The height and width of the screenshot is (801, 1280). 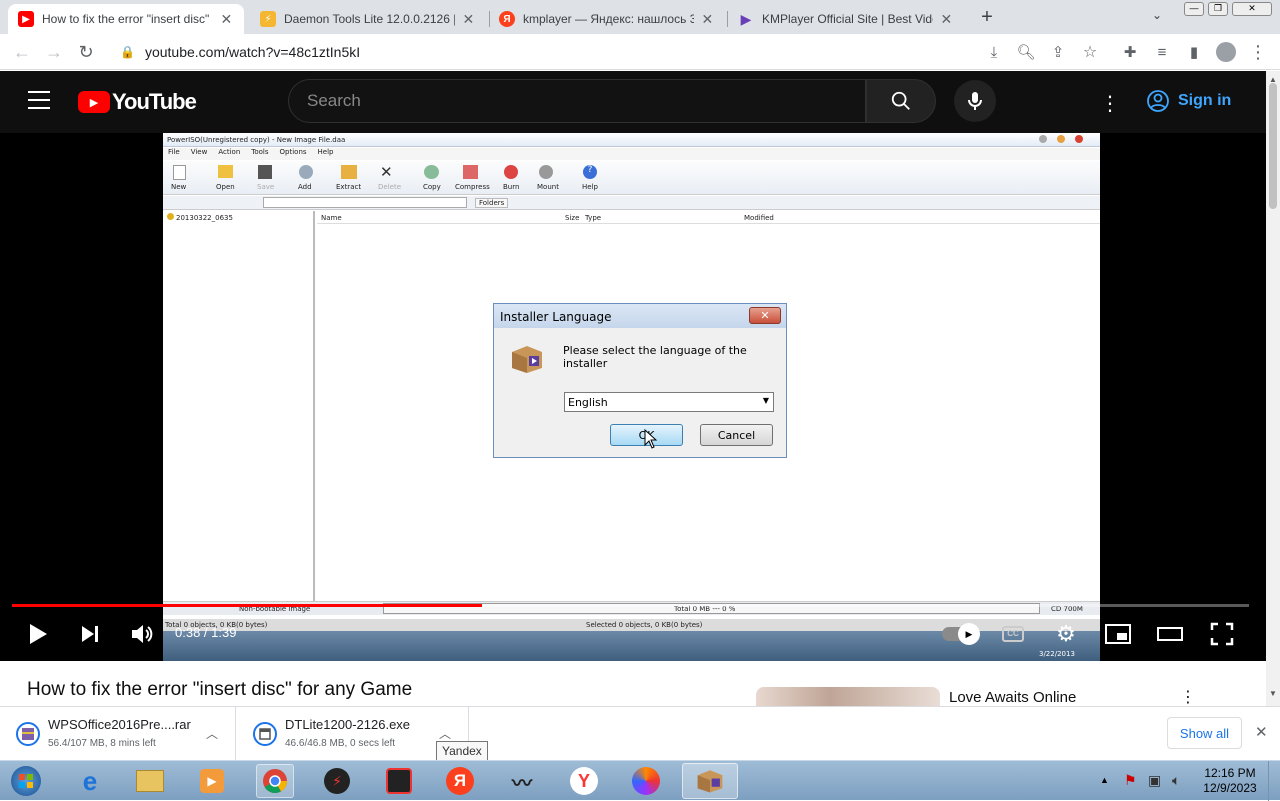 I want to click on next-button, so click(x=90, y=634).